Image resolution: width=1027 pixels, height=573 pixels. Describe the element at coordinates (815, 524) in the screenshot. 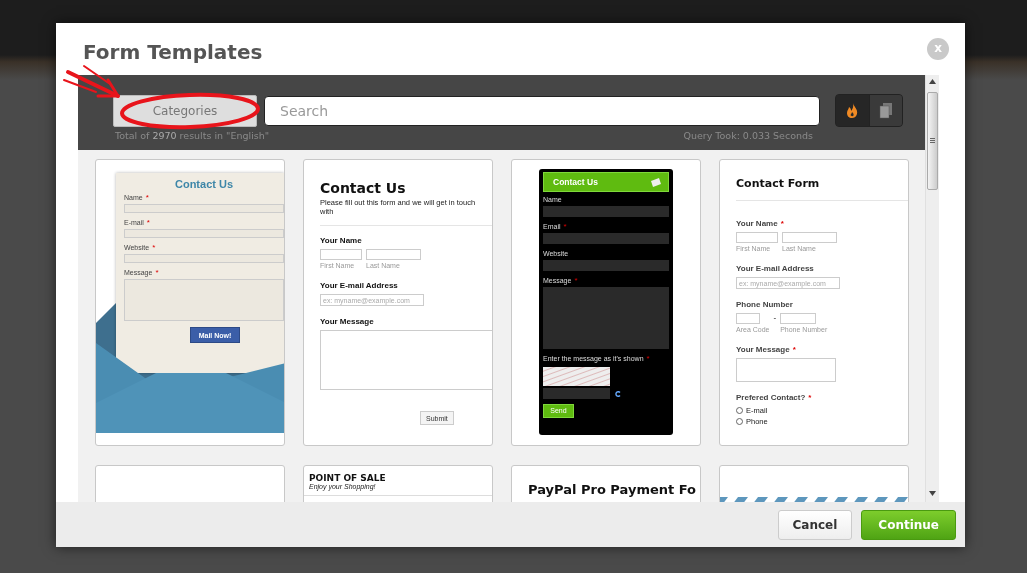

I see `cancel-button: Cancel` at that location.